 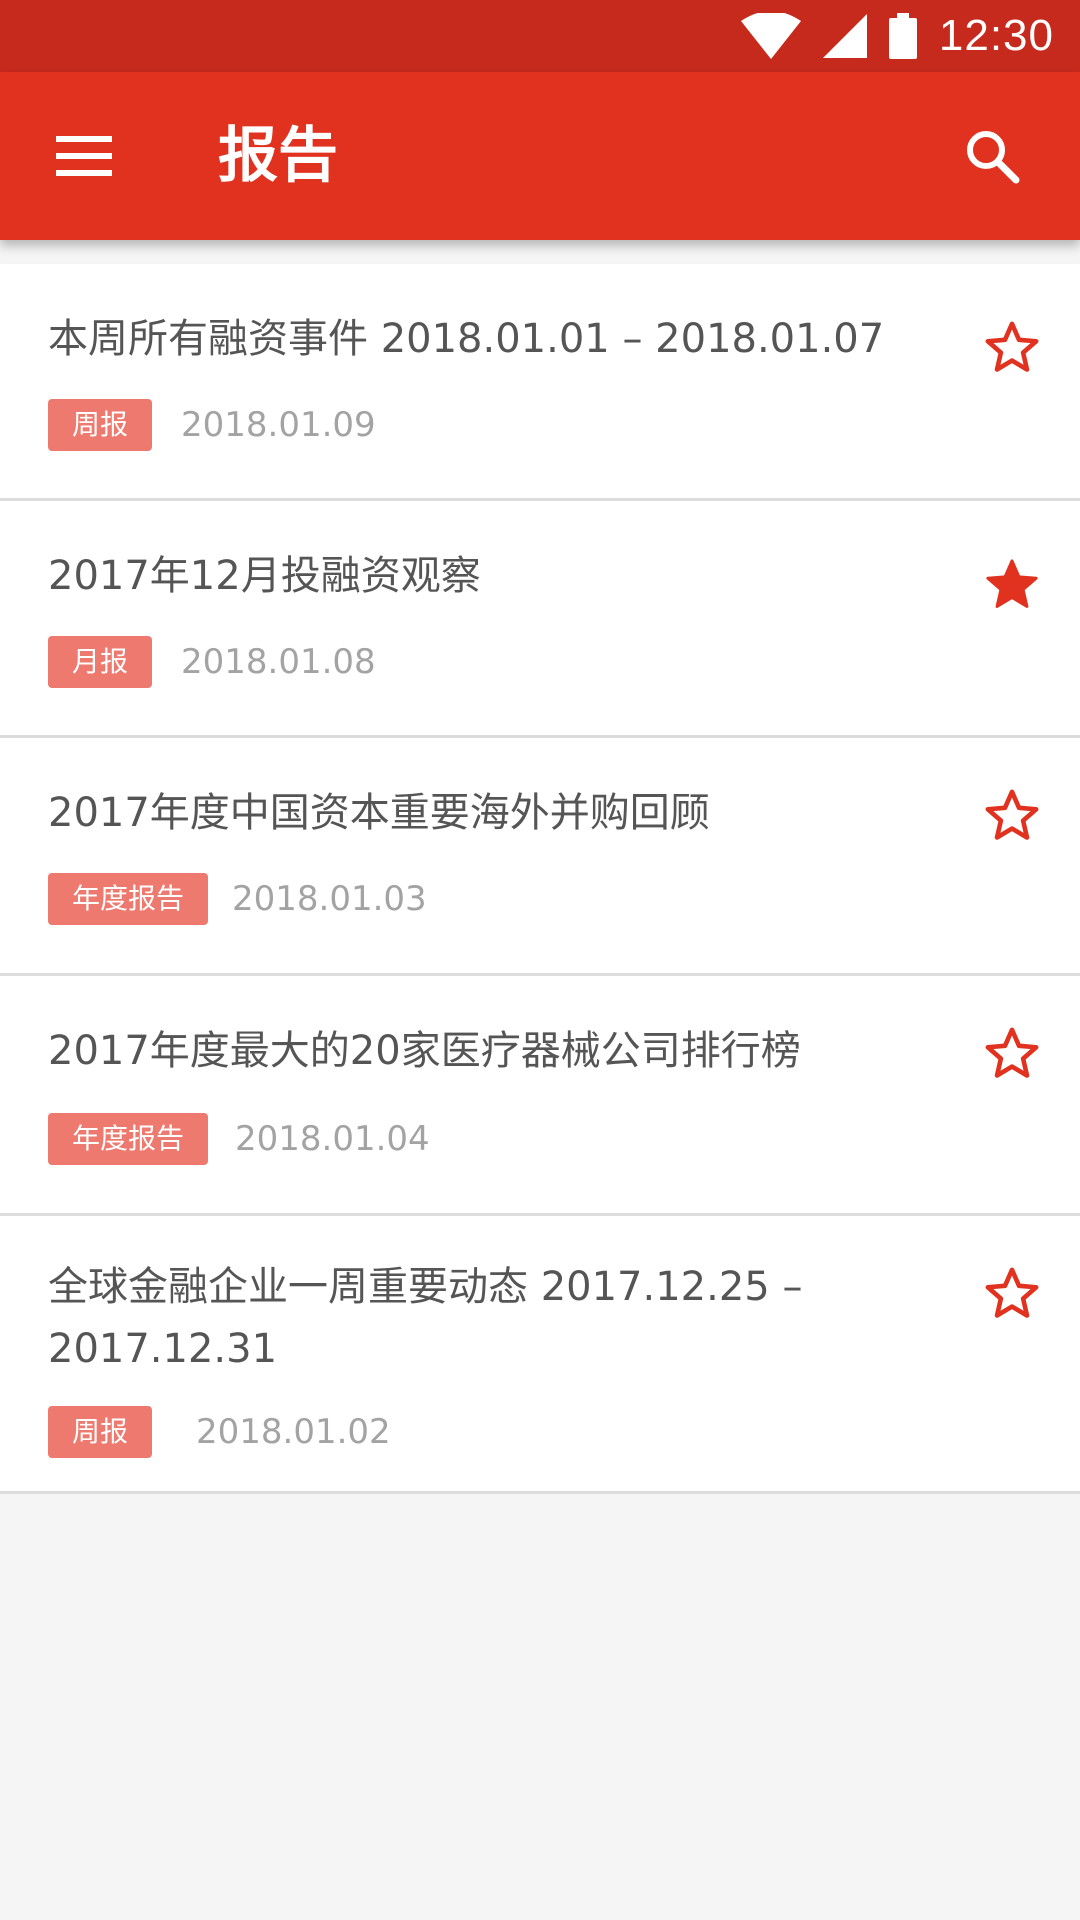 What do you see at coordinates (540, 36) in the screenshot?
I see `status-bar: 12:30` at bounding box center [540, 36].